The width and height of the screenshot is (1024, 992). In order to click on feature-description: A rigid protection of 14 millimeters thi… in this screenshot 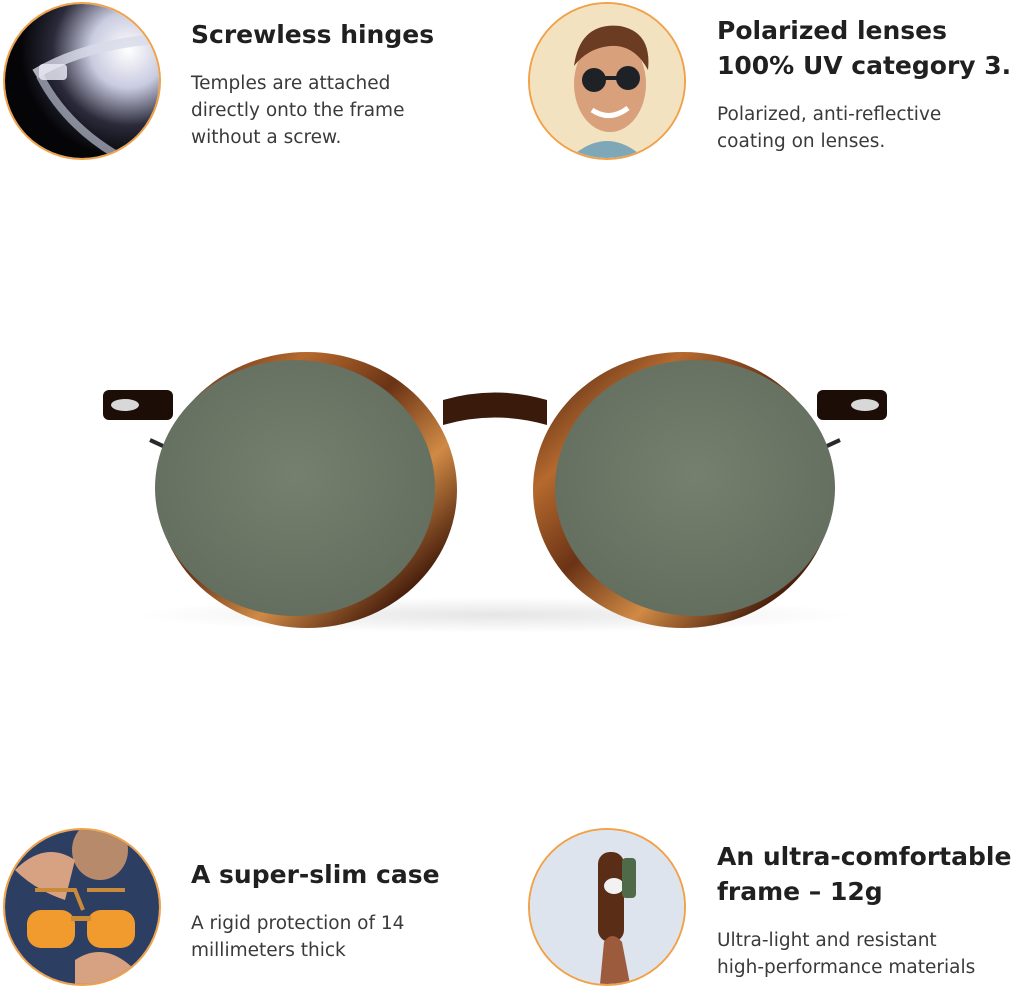, I will do `click(298, 937)`.